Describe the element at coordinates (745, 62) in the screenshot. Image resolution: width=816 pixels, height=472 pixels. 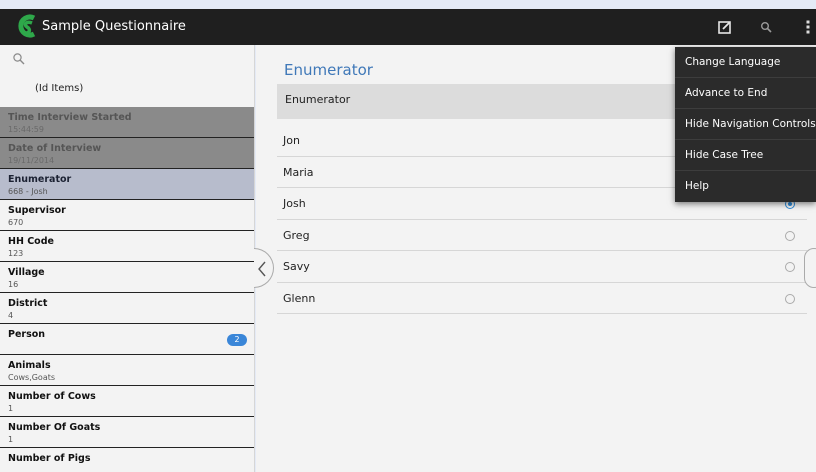
I see `menu-item-change-language: Change Language` at that location.